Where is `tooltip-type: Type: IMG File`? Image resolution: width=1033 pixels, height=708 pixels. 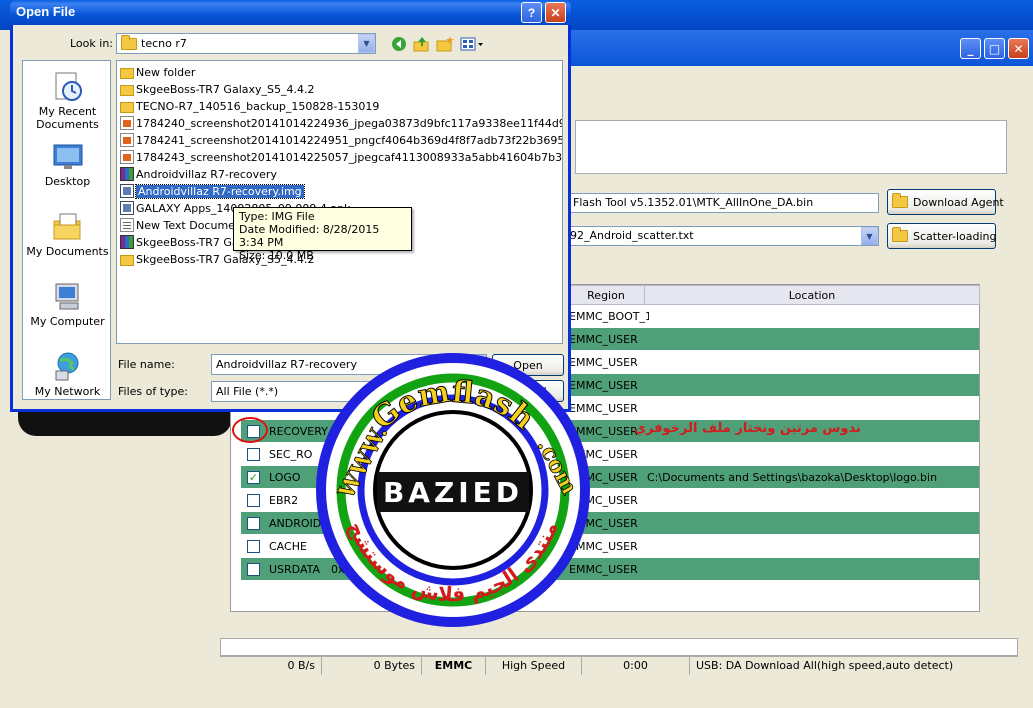
tooltip-type: Type: IMG File is located at coordinates (277, 216).